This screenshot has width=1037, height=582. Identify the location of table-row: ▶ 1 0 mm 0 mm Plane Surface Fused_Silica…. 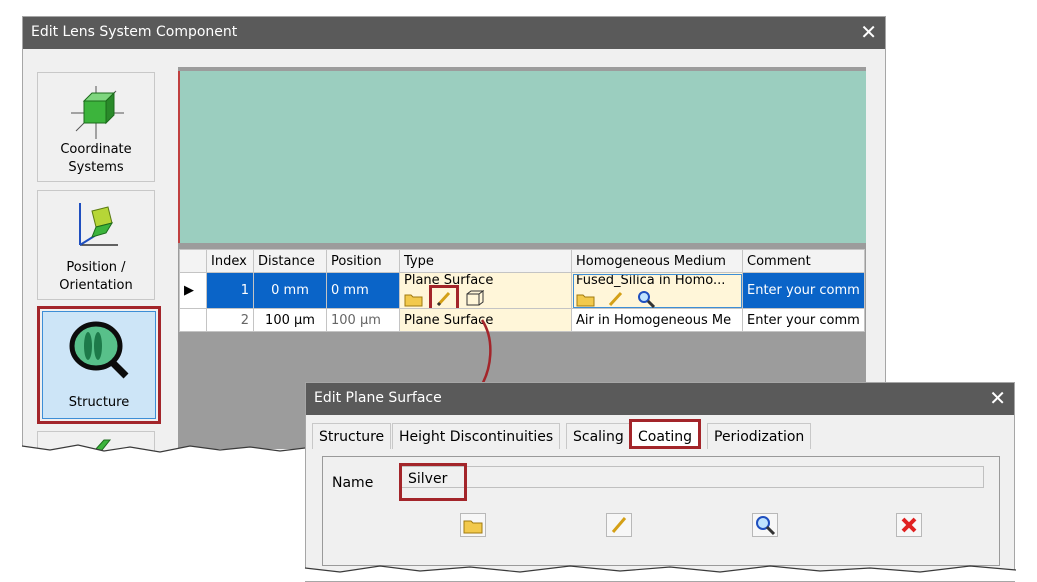
(522, 290).